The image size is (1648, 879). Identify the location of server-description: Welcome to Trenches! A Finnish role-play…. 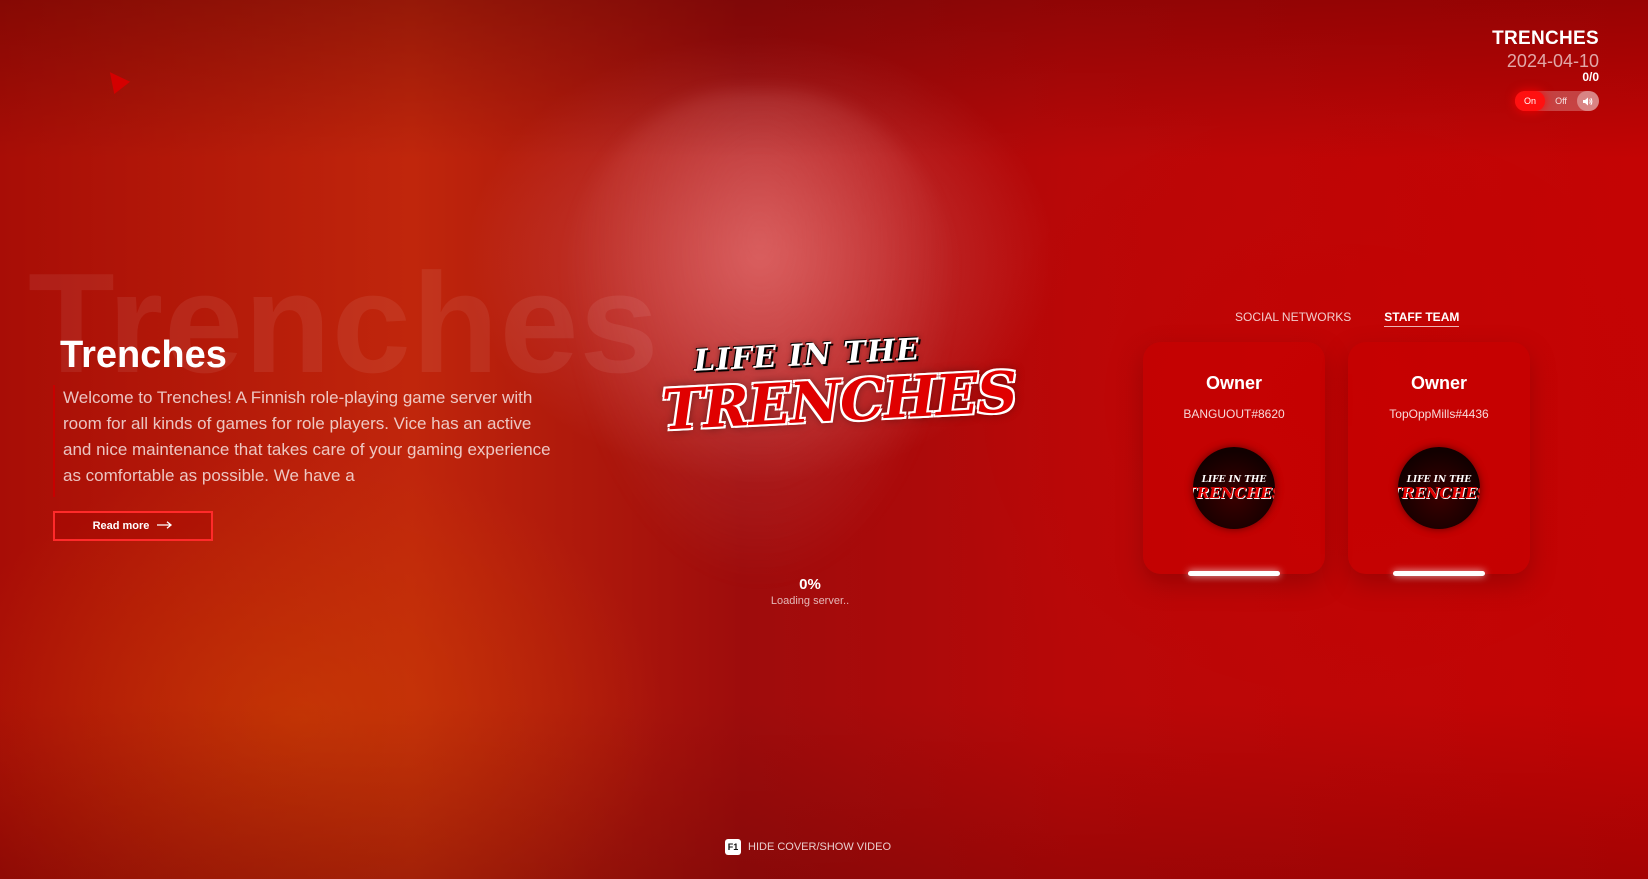
(307, 436).